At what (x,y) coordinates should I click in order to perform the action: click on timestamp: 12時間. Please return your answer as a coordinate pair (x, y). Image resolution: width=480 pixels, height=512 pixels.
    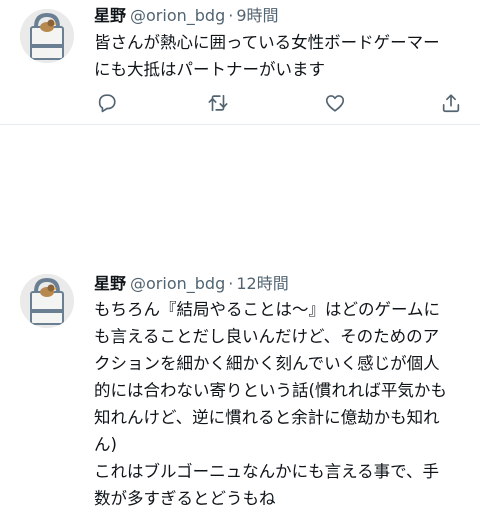
    Looking at the image, I should click on (262, 283).